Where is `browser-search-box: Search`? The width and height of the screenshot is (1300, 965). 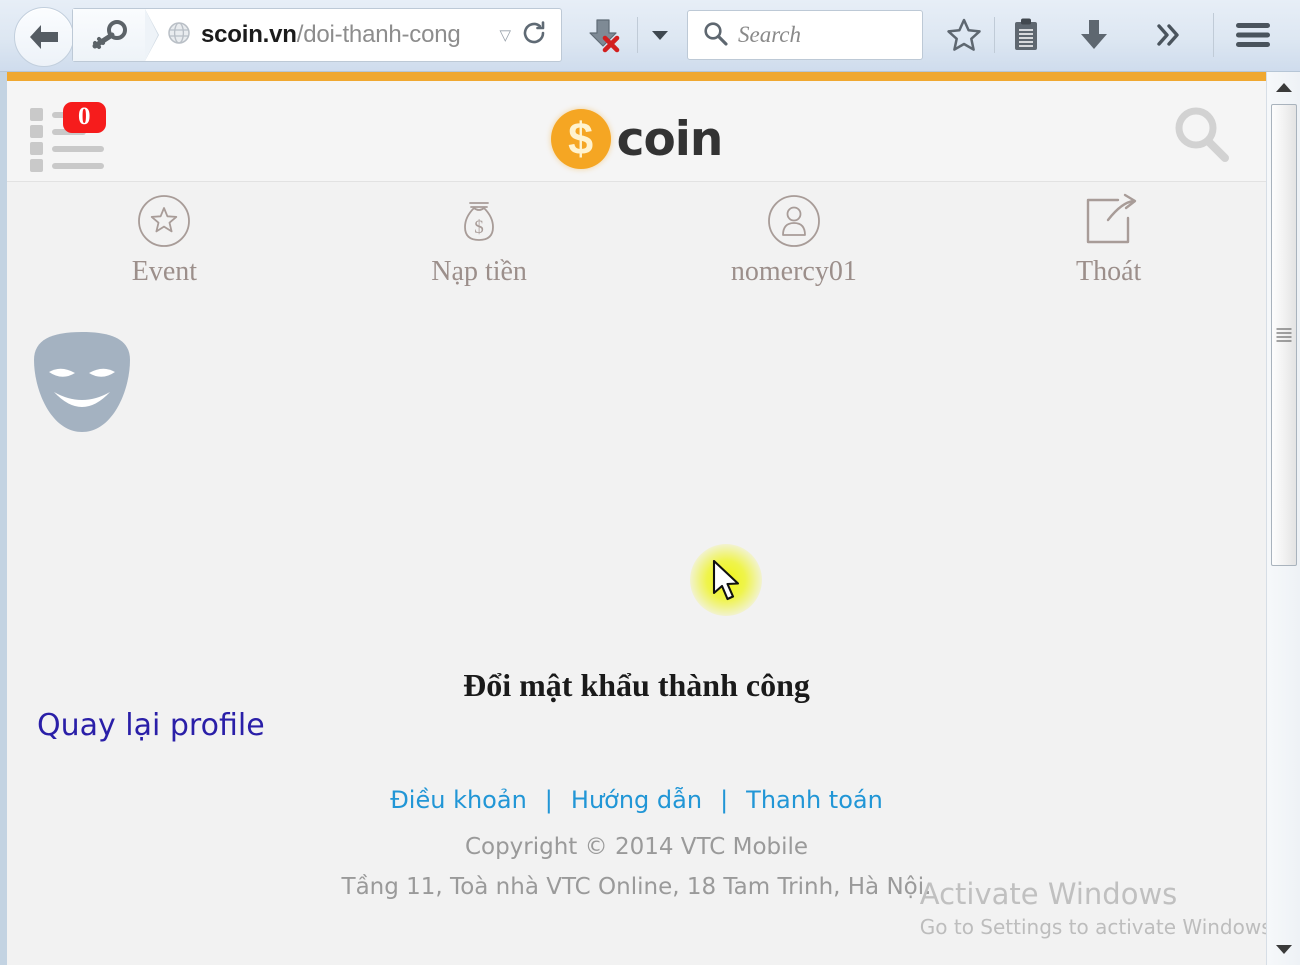
browser-search-box: Search is located at coordinates (805, 35).